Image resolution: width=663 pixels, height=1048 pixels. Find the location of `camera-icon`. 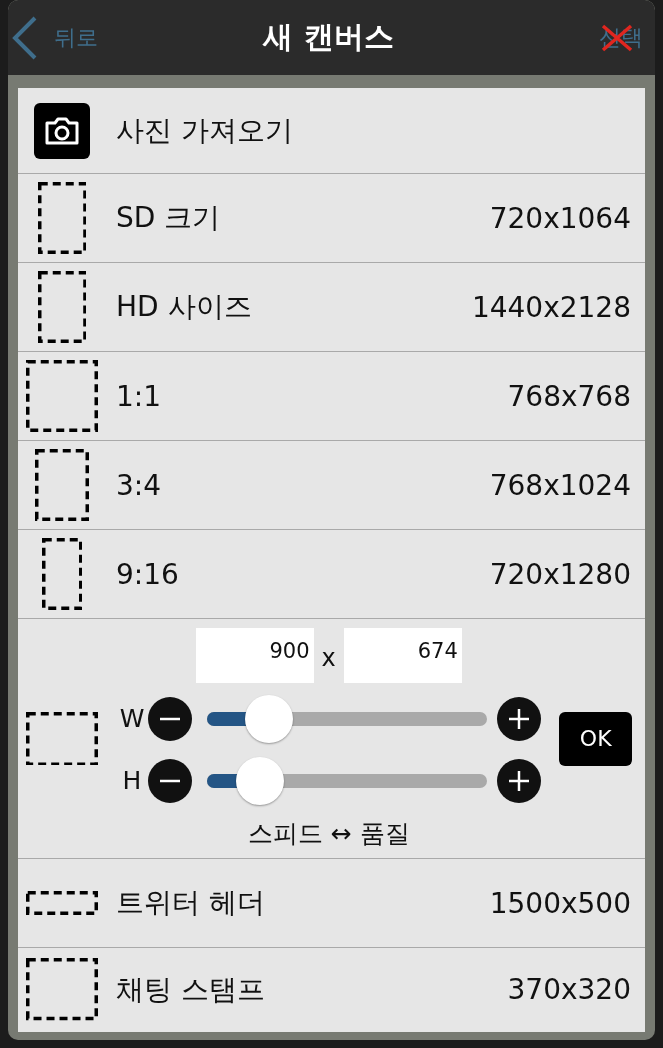

camera-icon is located at coordinates (62, 130).